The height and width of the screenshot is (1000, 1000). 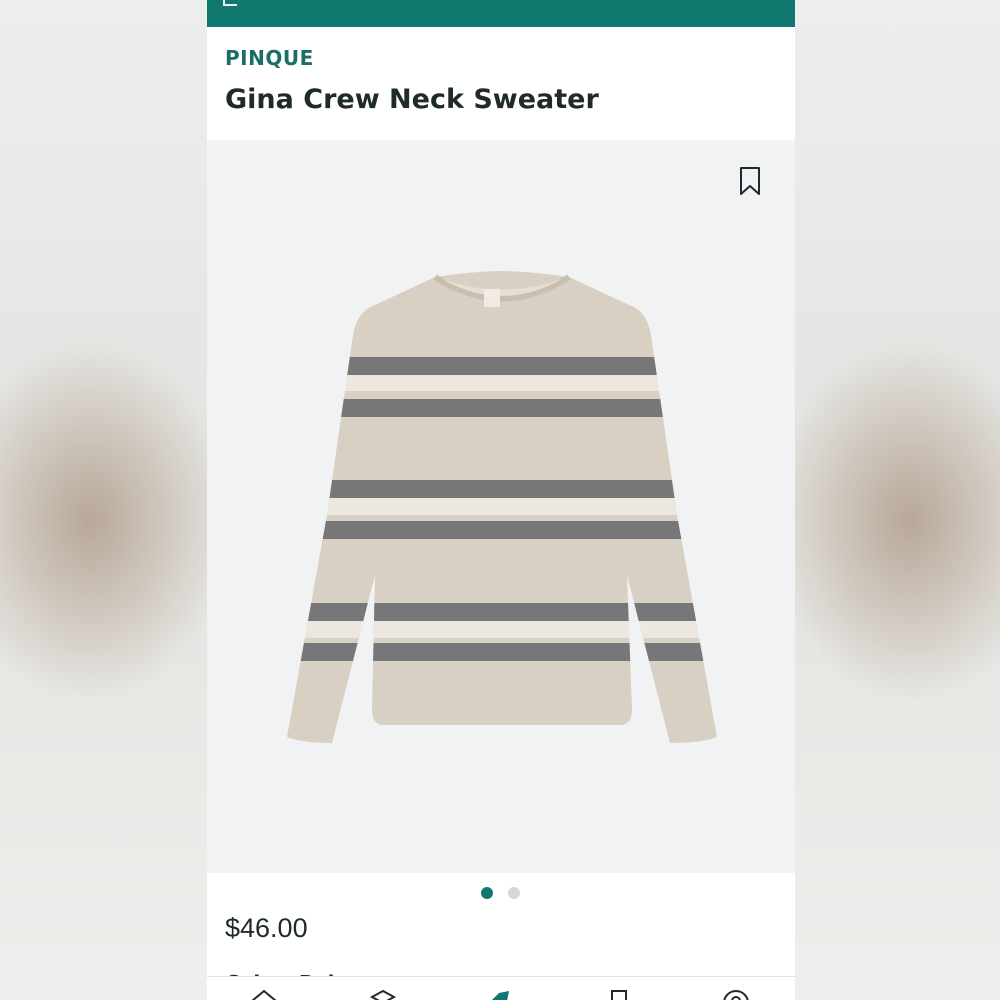 I want to click on product-price: $46.00, so click(x=266, y=928).